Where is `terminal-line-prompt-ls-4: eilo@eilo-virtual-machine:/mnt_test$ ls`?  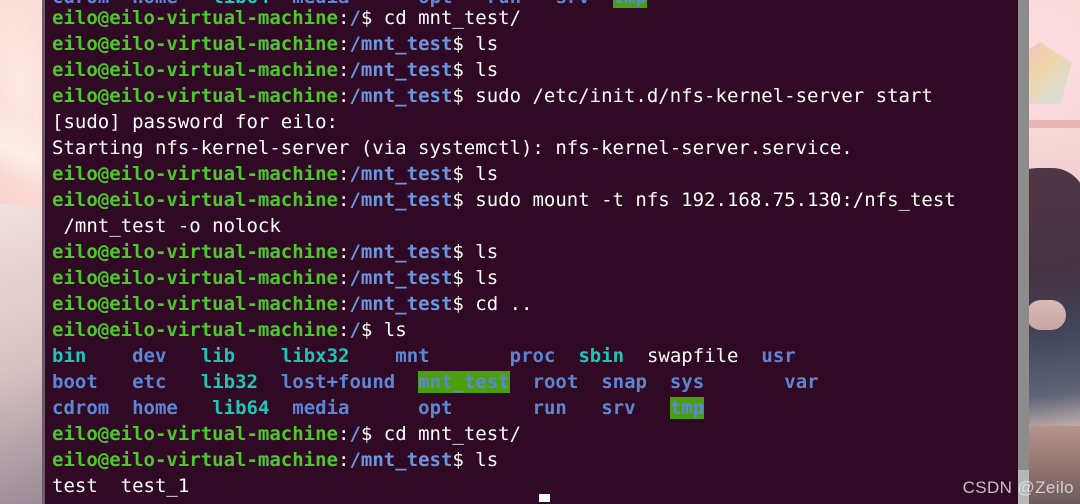 terminal-line-prompt-ls-4: eilo@eilo-virtual-machine:/mnt_test$ ls is located at coordinates (275, 252).